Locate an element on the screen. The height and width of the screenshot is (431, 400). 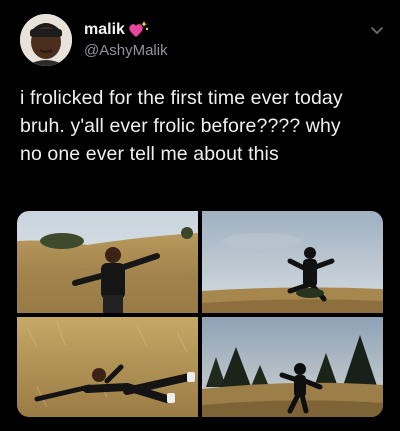
avatar is located at coordinates (46, 40).